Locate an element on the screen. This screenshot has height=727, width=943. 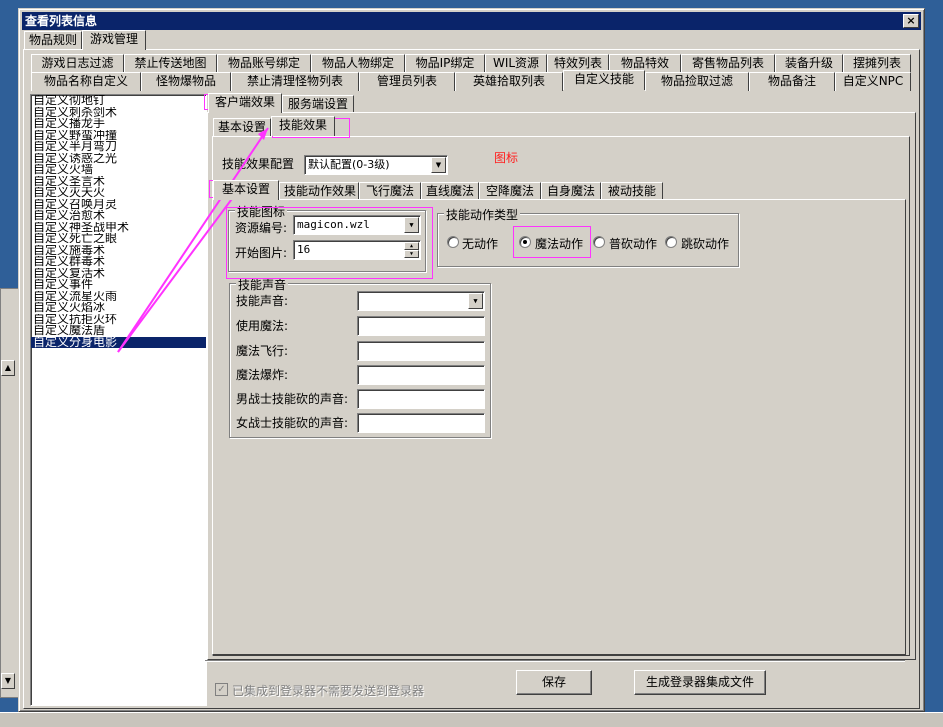
background-scroll-up-icon: ▲ is located at coordinates (8, 368).